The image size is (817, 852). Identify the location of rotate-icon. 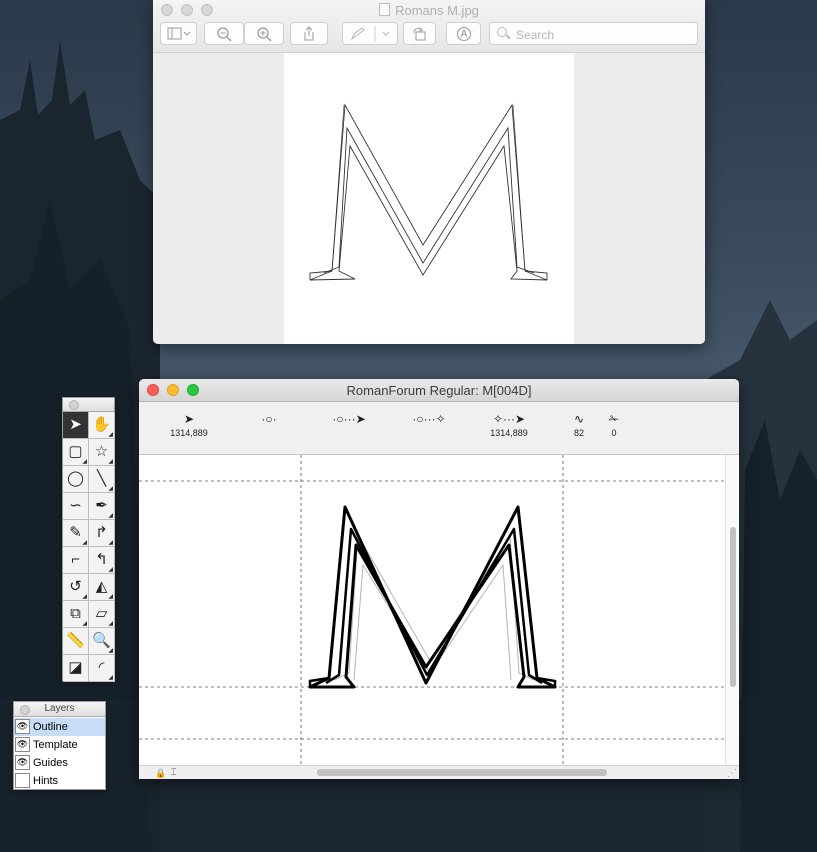
(419, 34).